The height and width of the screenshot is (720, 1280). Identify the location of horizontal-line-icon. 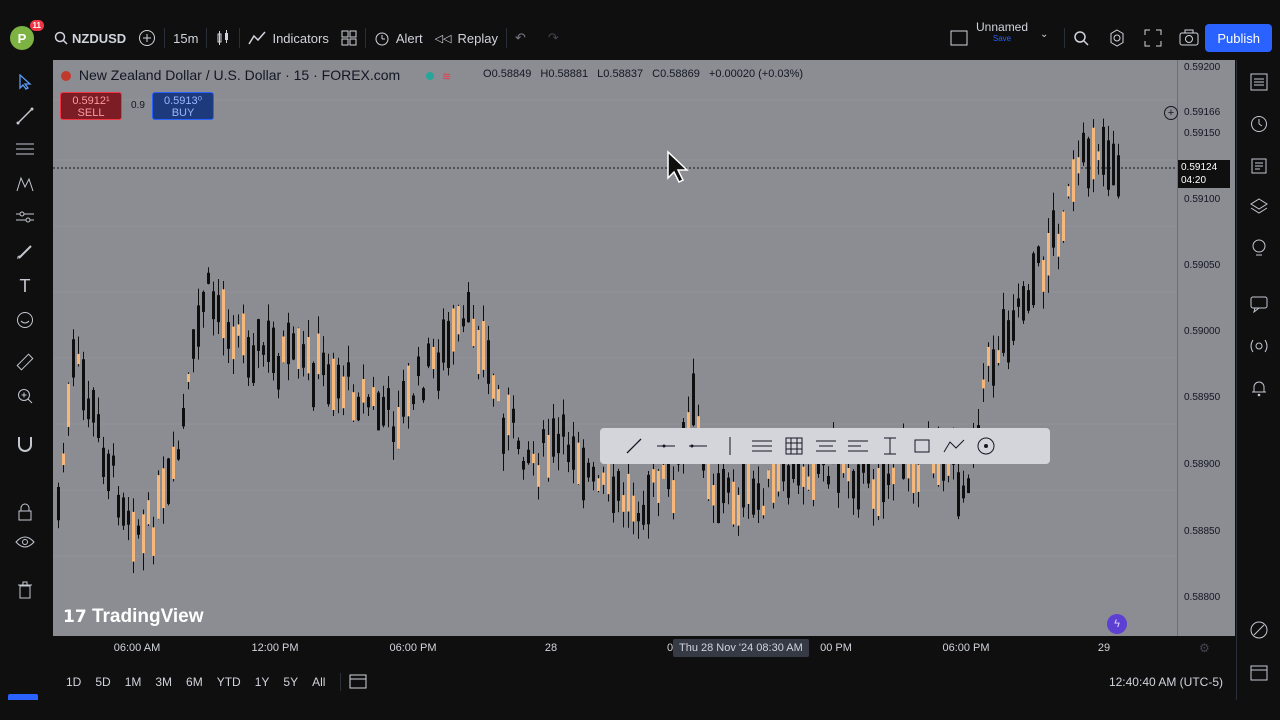
(698, 446).